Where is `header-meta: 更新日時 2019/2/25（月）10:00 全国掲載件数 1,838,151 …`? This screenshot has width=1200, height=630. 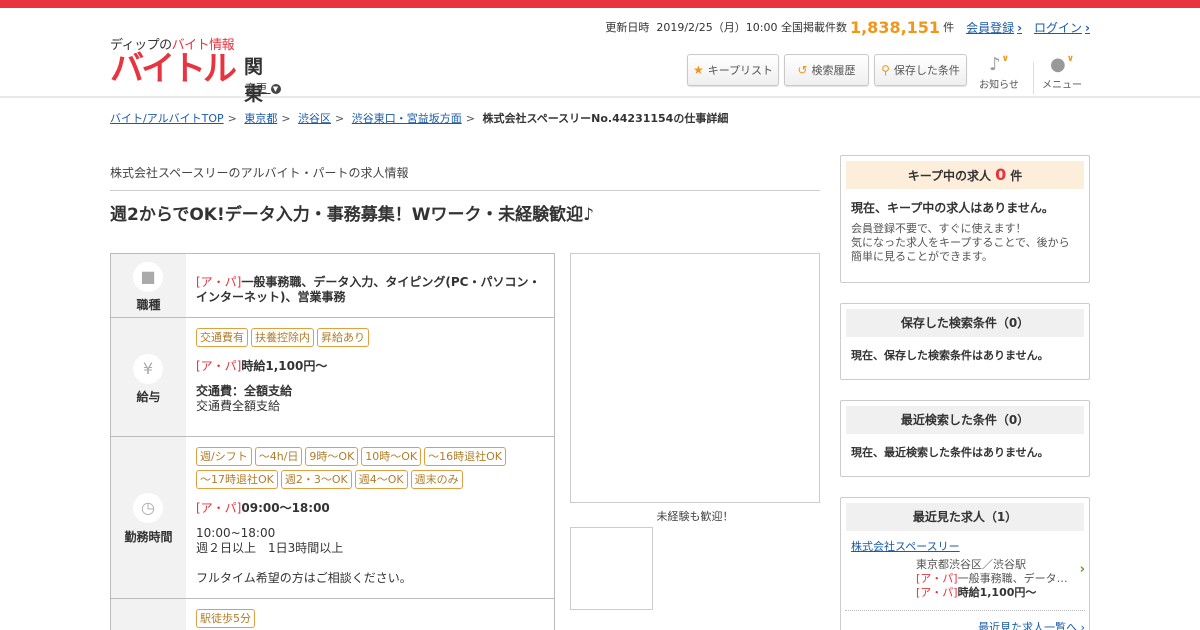
header-meta: 更新日時 2019/2/25（月）10:00 全国掲載件数 1,838,151 … is located at coordinates (847, 27).